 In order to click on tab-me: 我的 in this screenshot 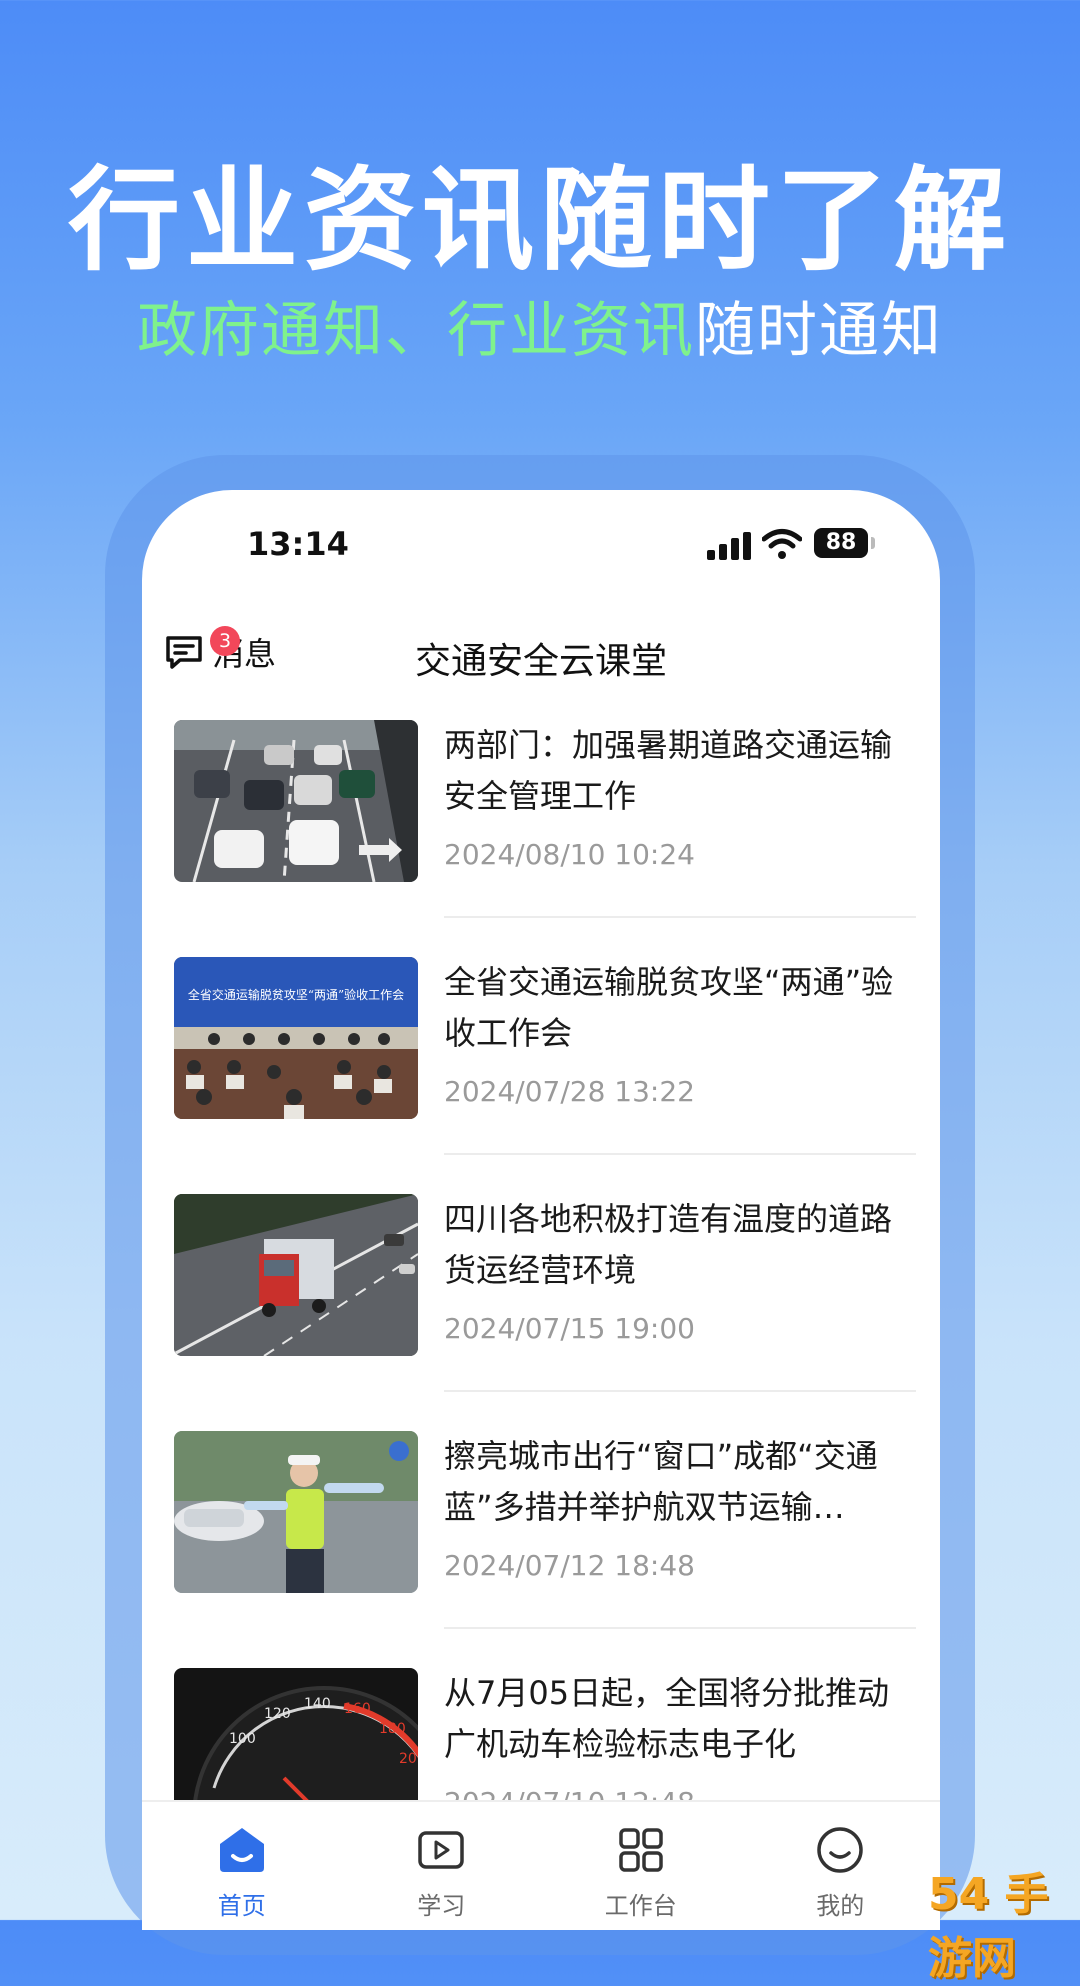, I will do `click(841, 1866)`.